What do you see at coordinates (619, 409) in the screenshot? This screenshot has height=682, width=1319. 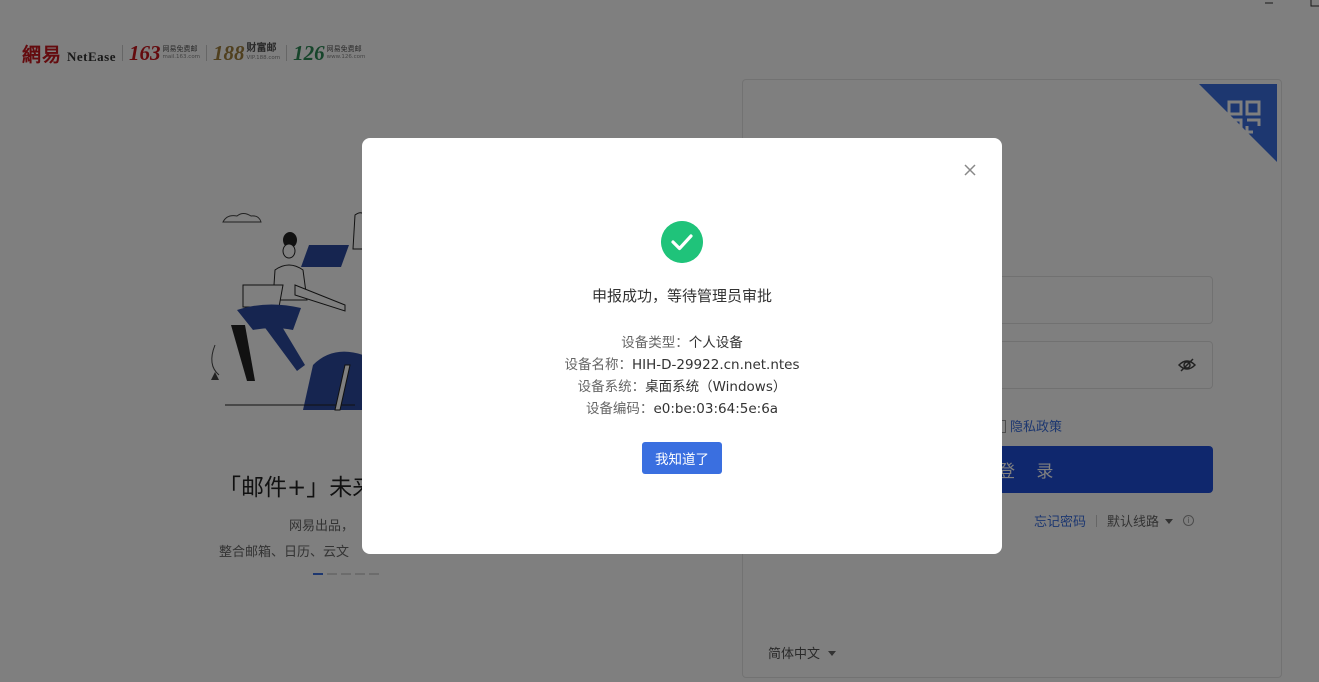 I see `device-code-label: 设备编码：` at bounding box center [619, 409].